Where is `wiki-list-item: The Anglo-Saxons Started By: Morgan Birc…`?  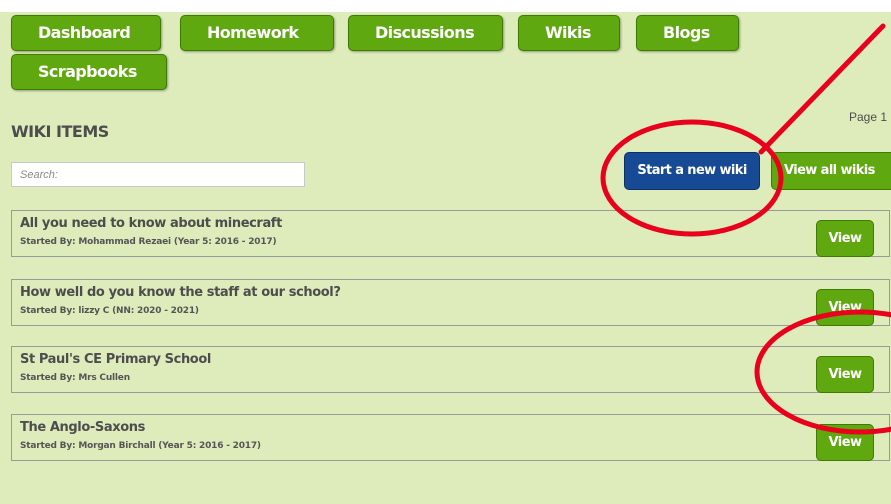 wiki-list-item: The Anglo-Saxons Started By: Morgan Birc… is located at coordinates (450, 437).